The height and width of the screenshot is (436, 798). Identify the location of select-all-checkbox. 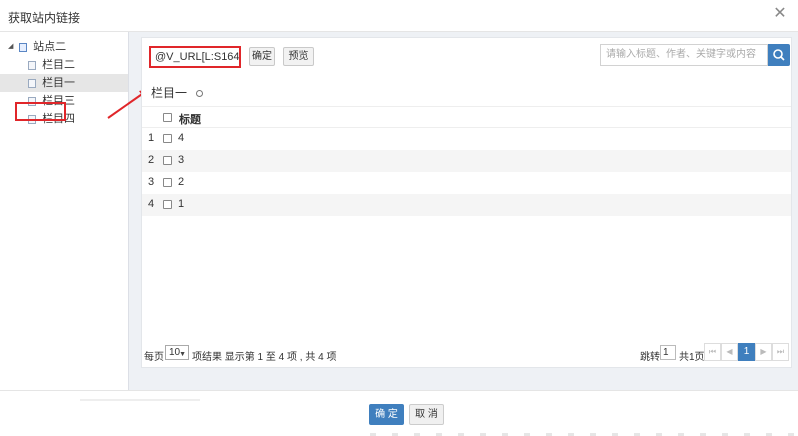
(167, 117).